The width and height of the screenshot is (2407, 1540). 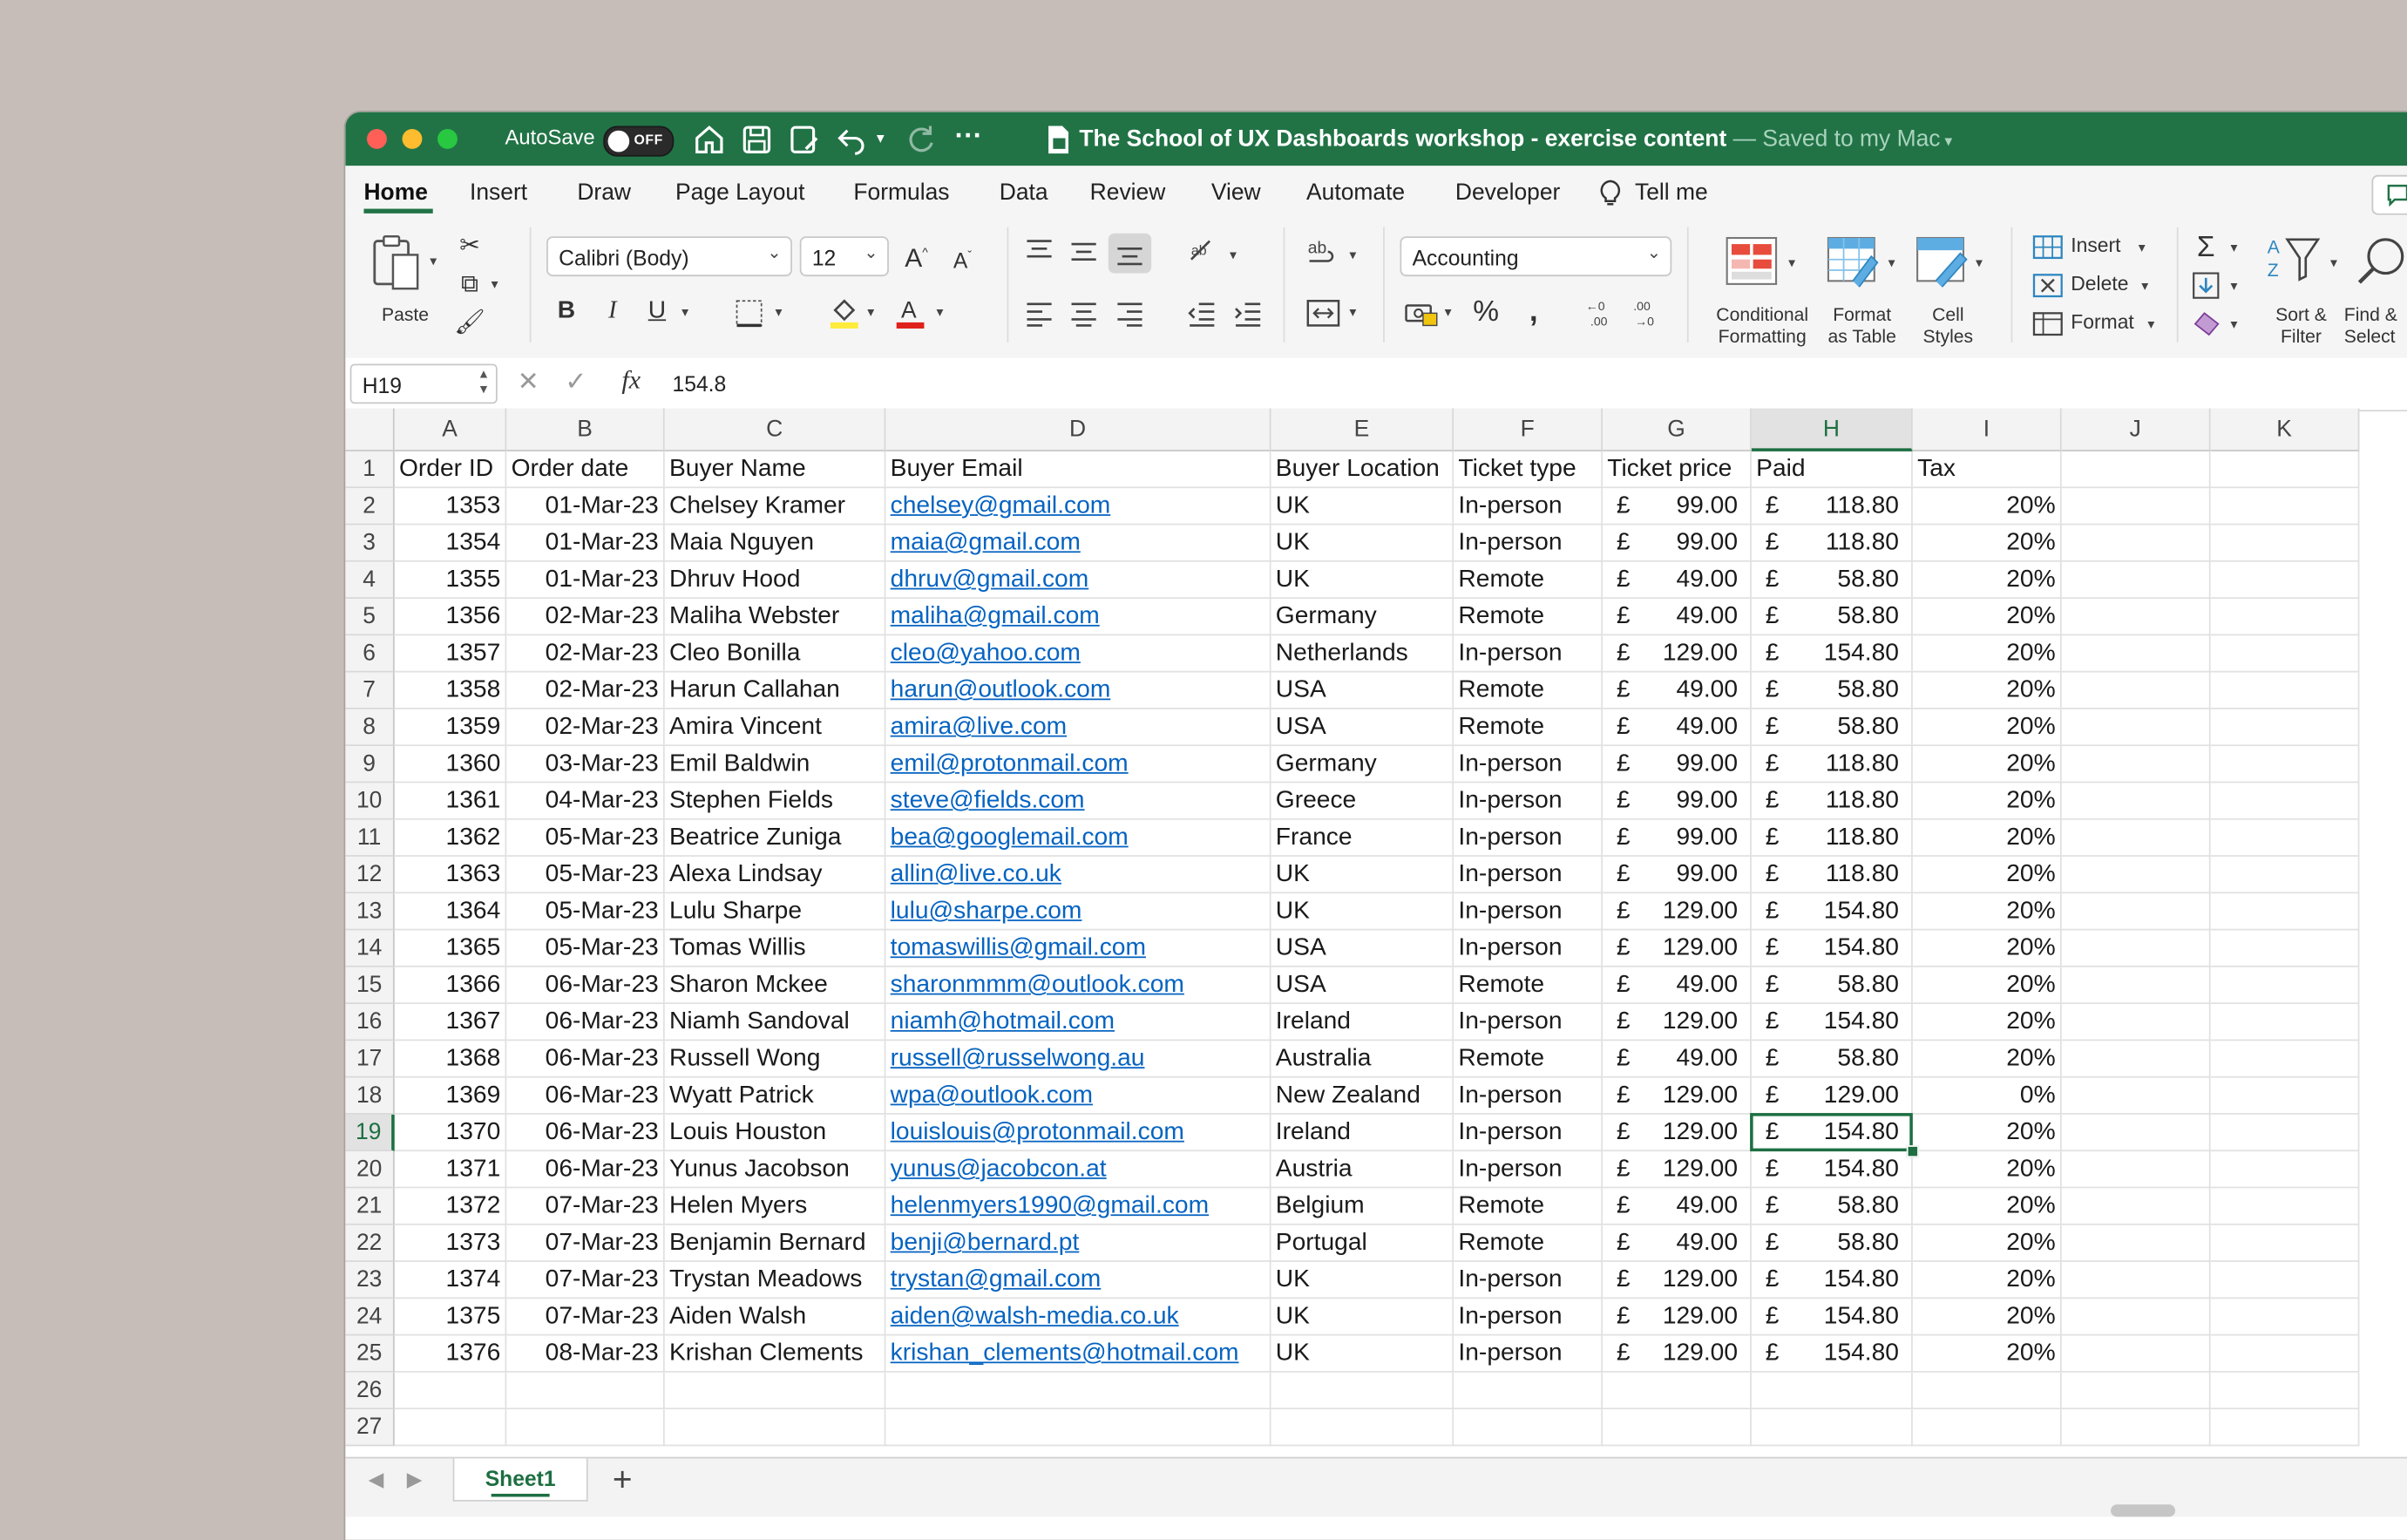 I want to click on conditional-formatting-label: Conditional Formatting, so click(x=1762, y=325).